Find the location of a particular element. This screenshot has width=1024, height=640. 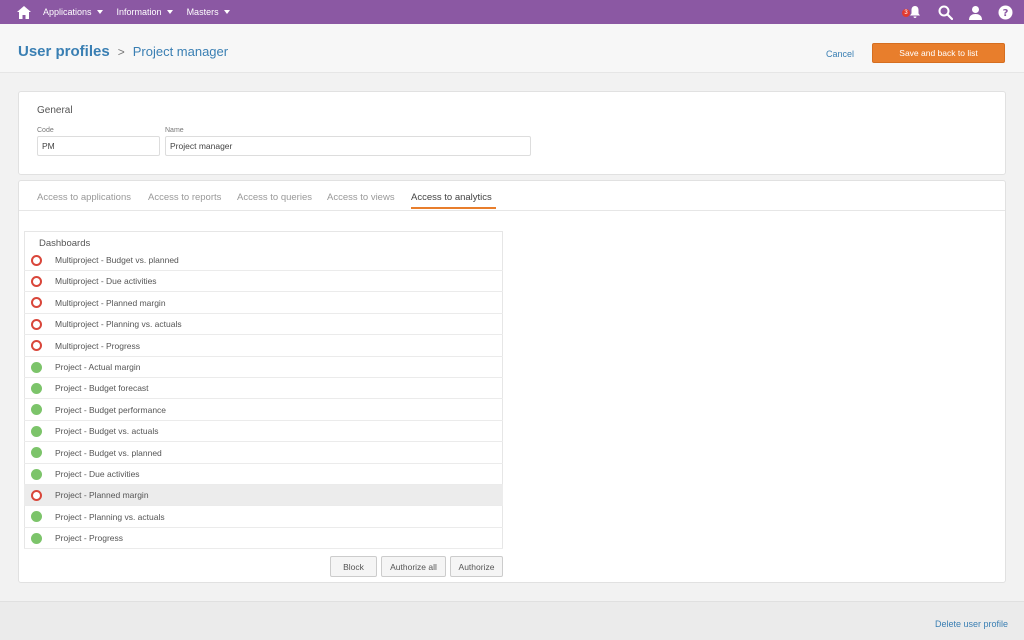

list-item: Multiproject - Due activities is located at coordinates (263, 282).